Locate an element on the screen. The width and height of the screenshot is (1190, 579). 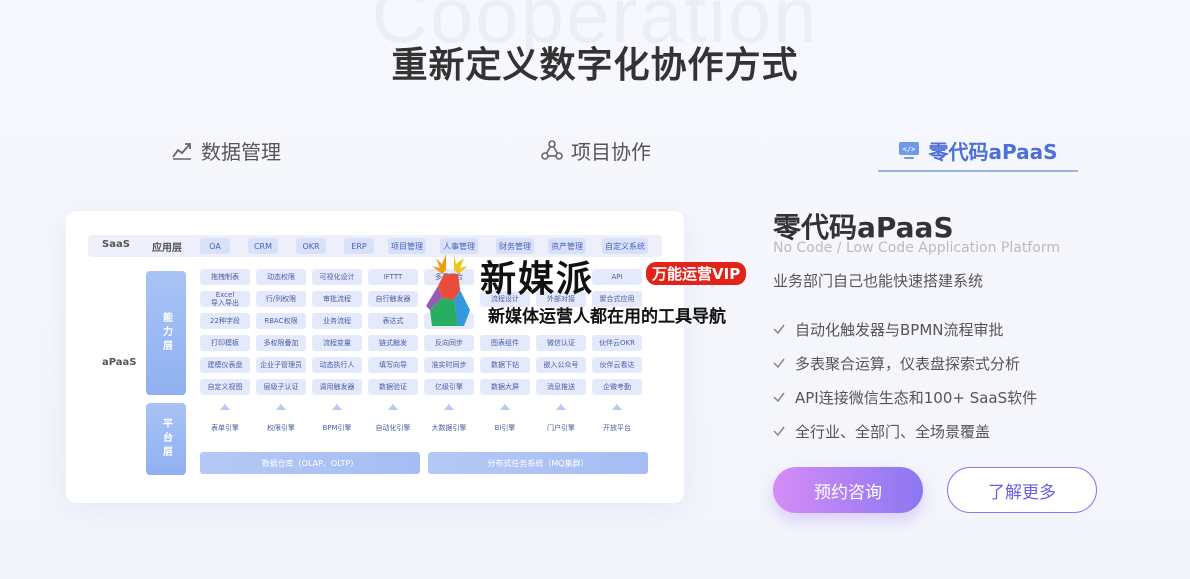
tab-data-management: 数据管理 is located at coordinates (226, 150).